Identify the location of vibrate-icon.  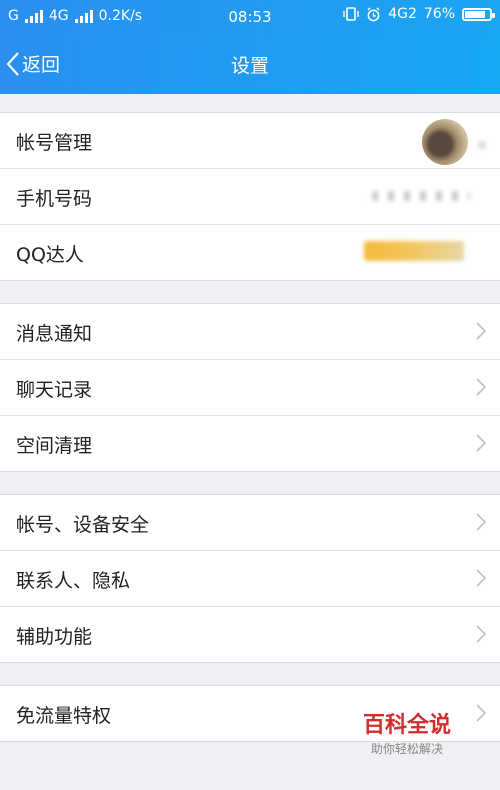
(351, 14).